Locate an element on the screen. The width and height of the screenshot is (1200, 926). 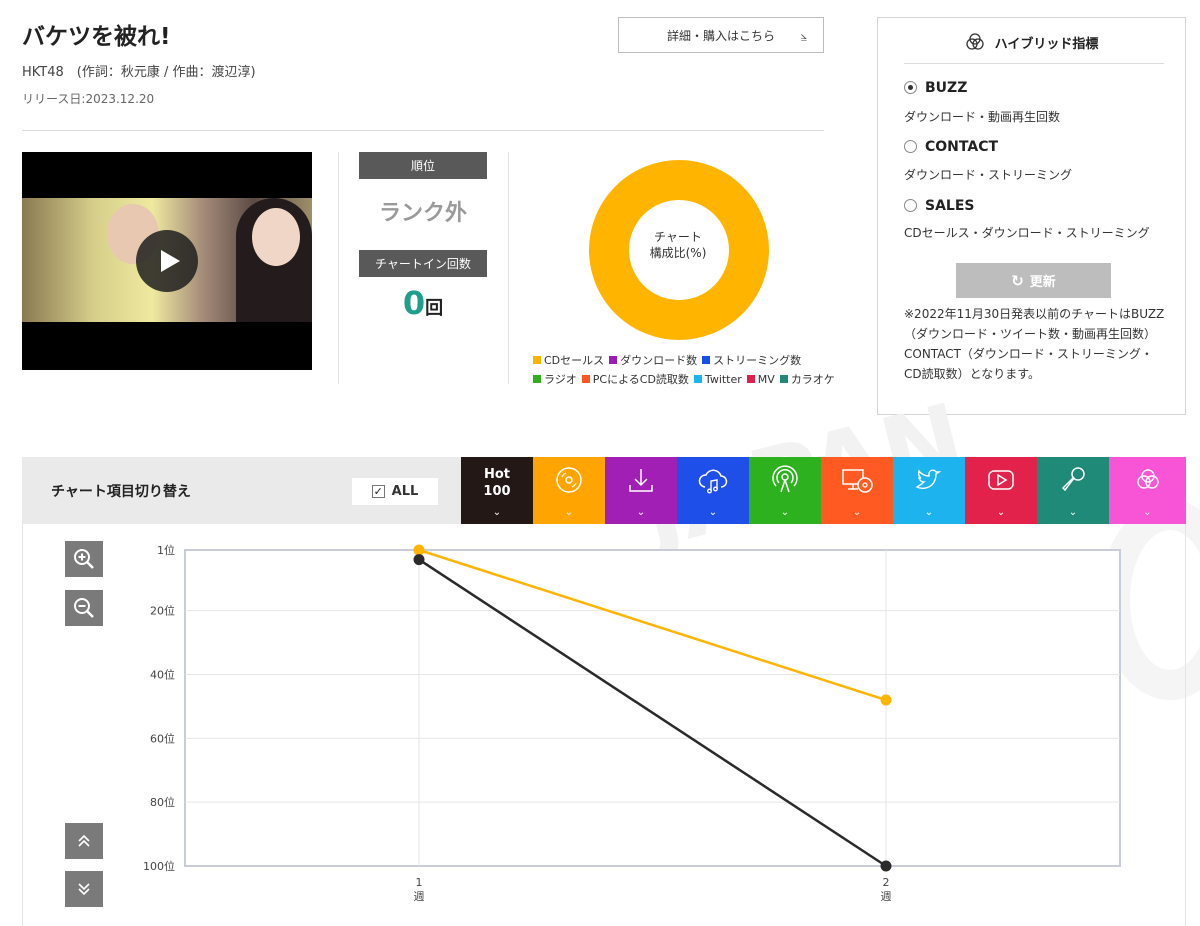
all-toggle-label: ALL is located at coordinates (405, 491).